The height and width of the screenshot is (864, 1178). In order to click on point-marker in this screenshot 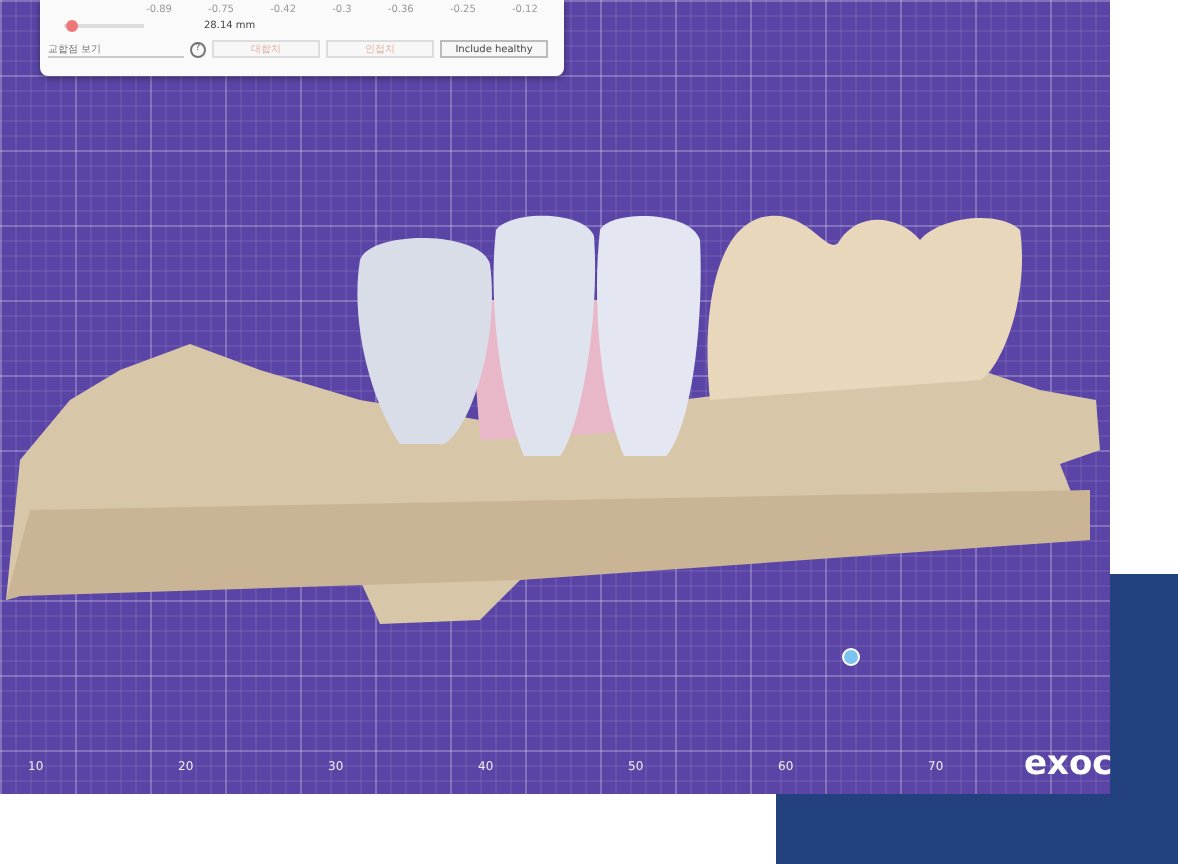, I will do `click(851, 657)`.